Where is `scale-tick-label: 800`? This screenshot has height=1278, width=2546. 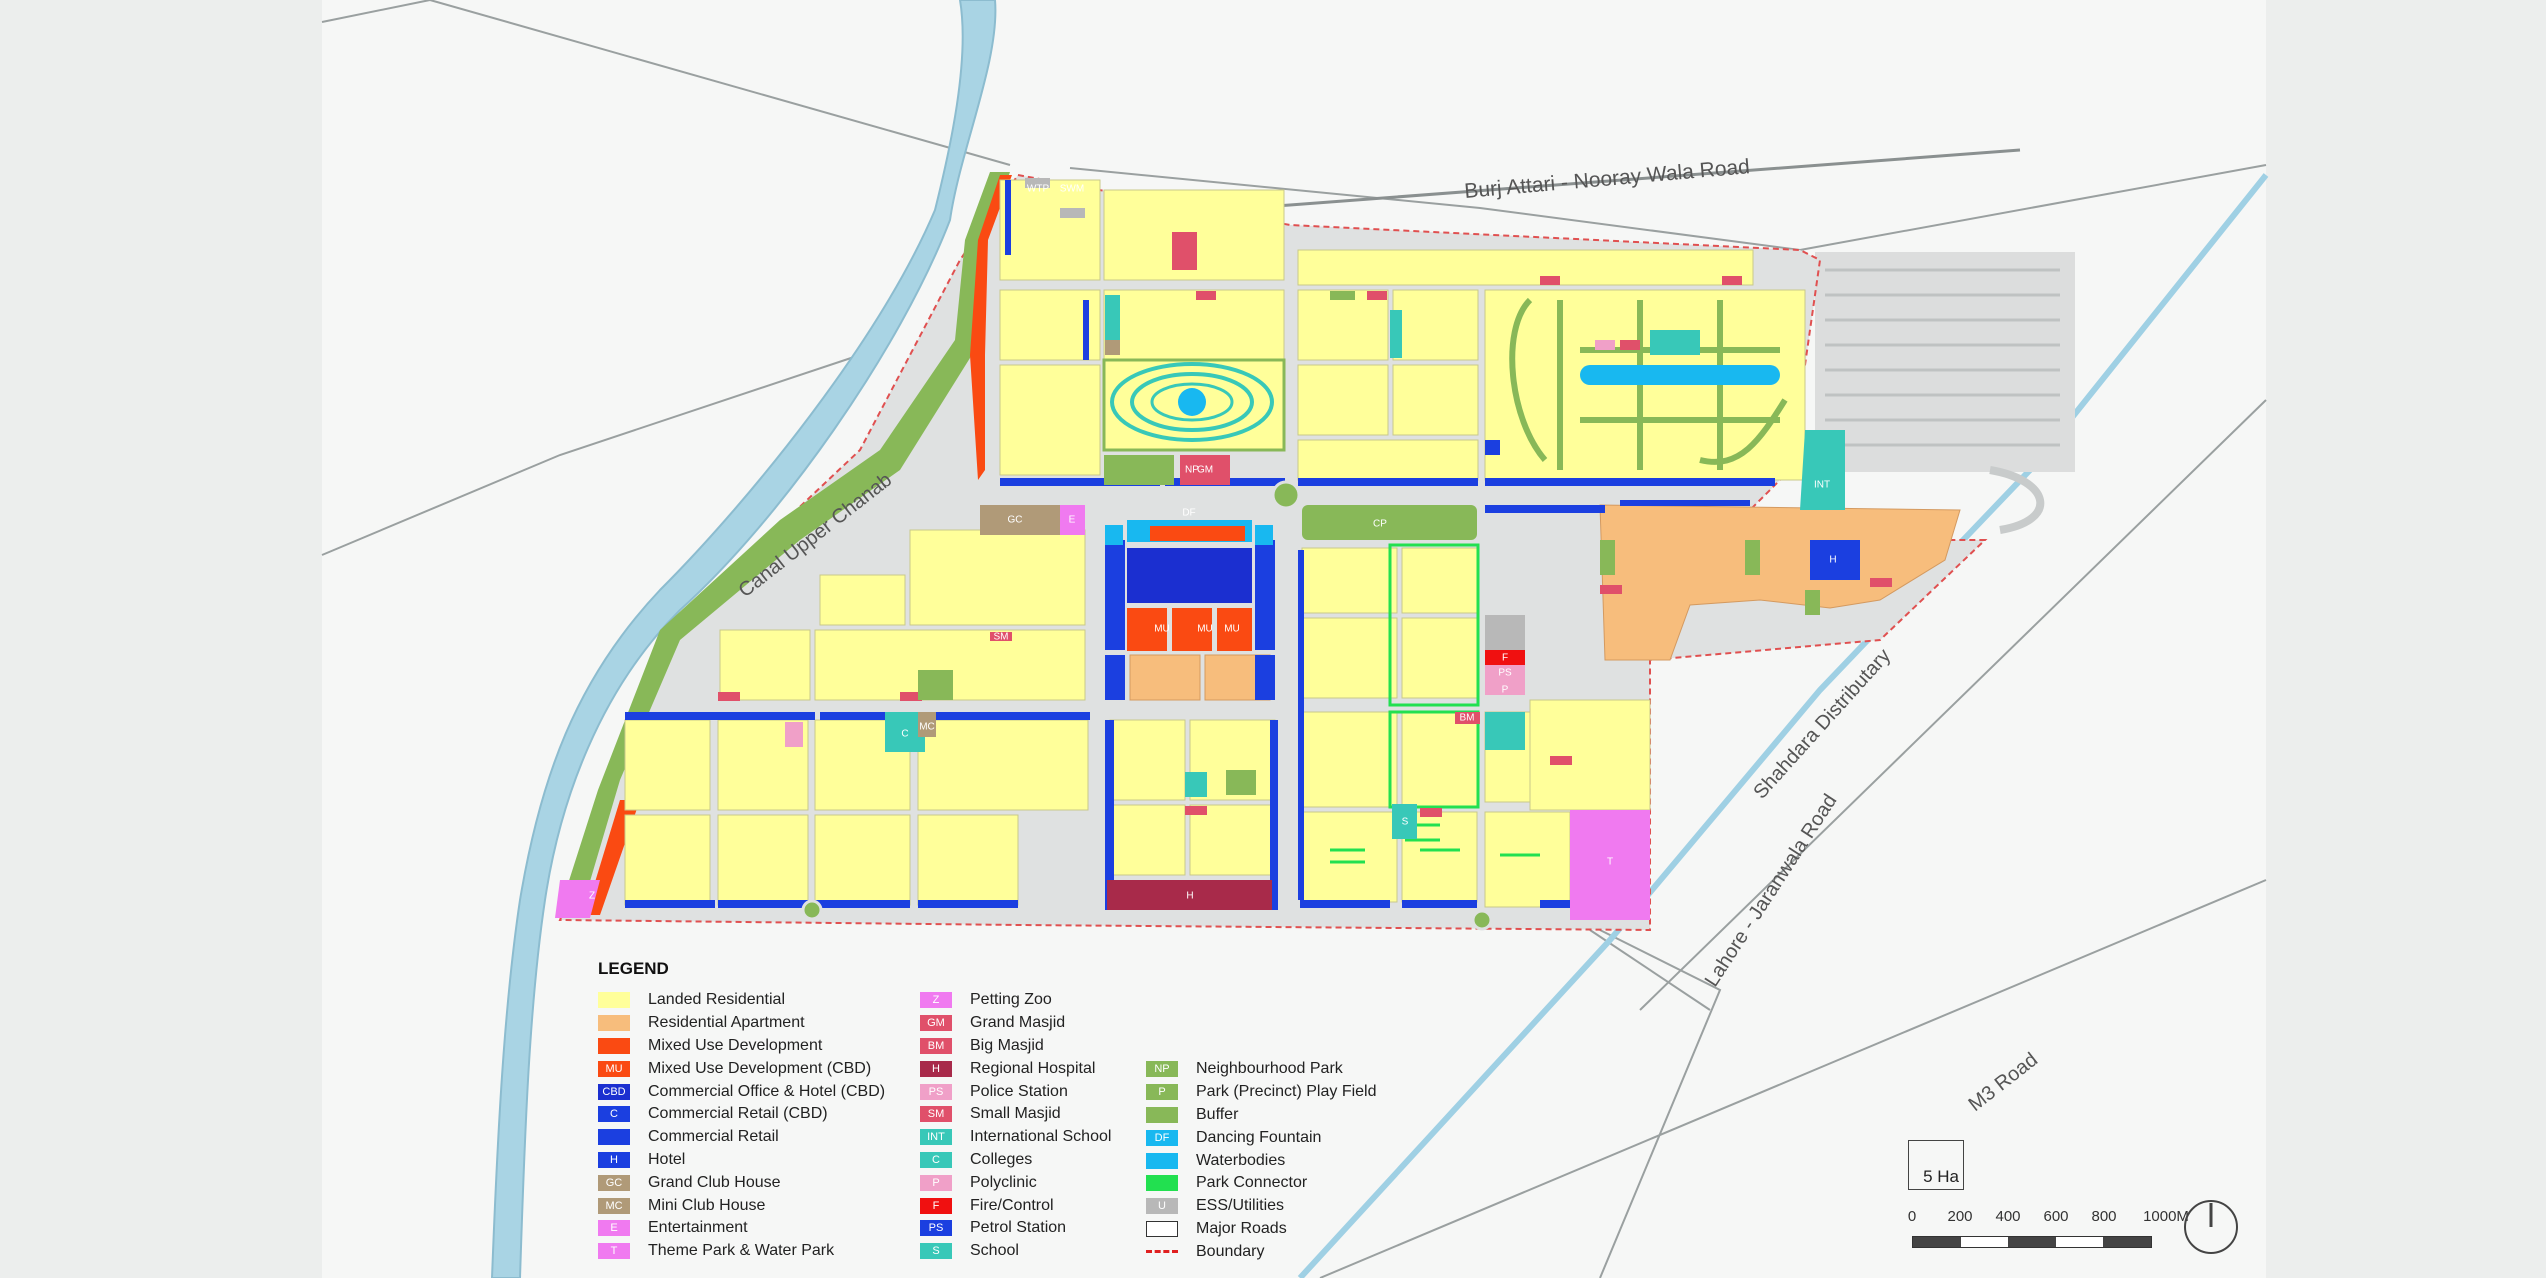
scale-tick-label: 800 is located at coordinates (2104, 1216).